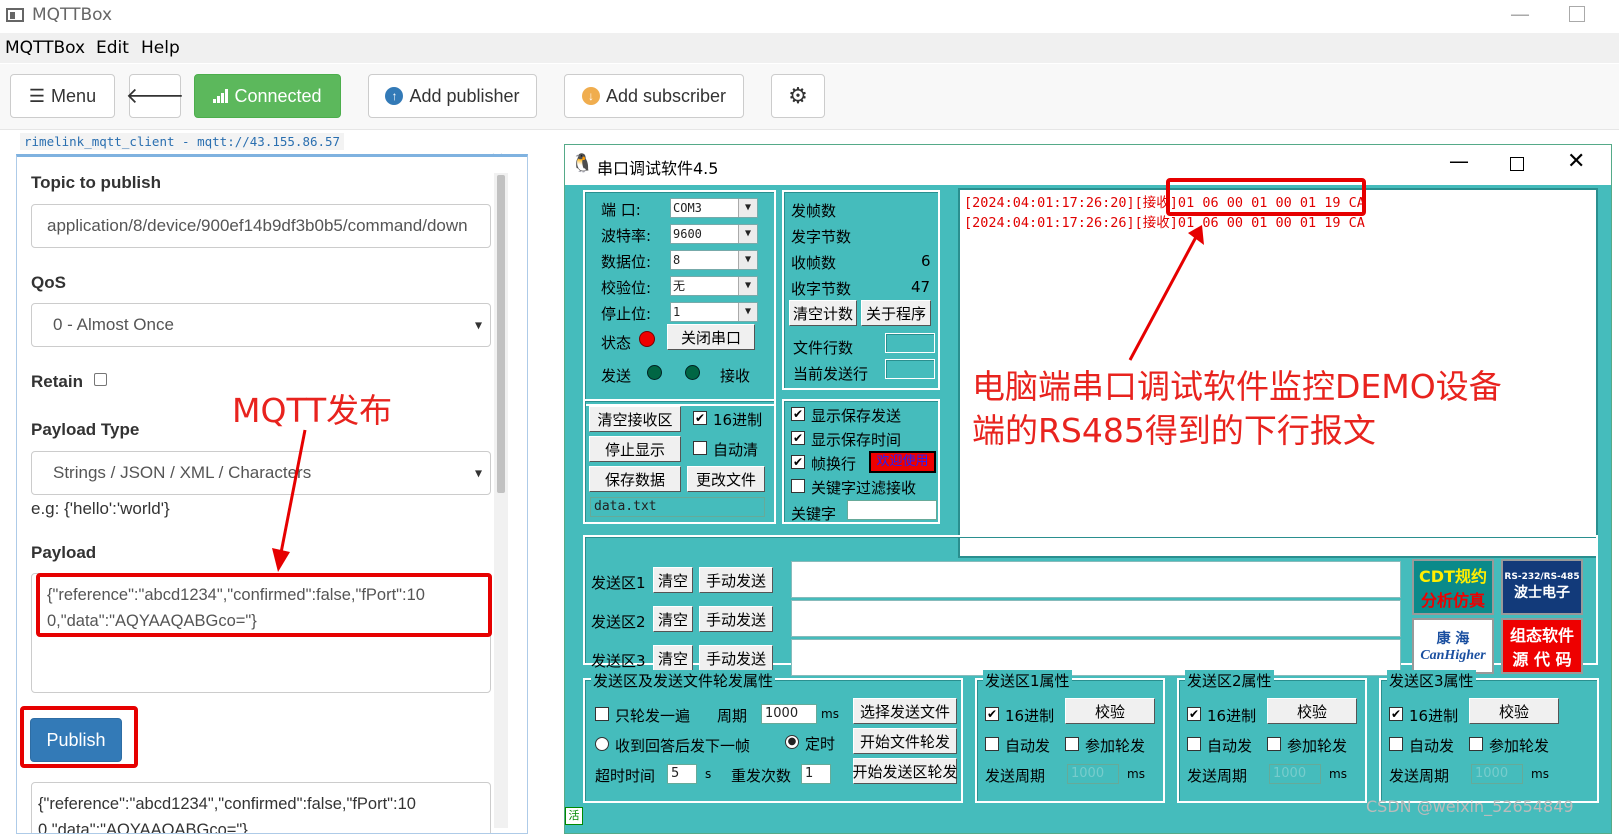  What do you see at coordinates (267, 96) in the screenshot?
I see `connected-button: Connected` at bounding box center [267, 96].